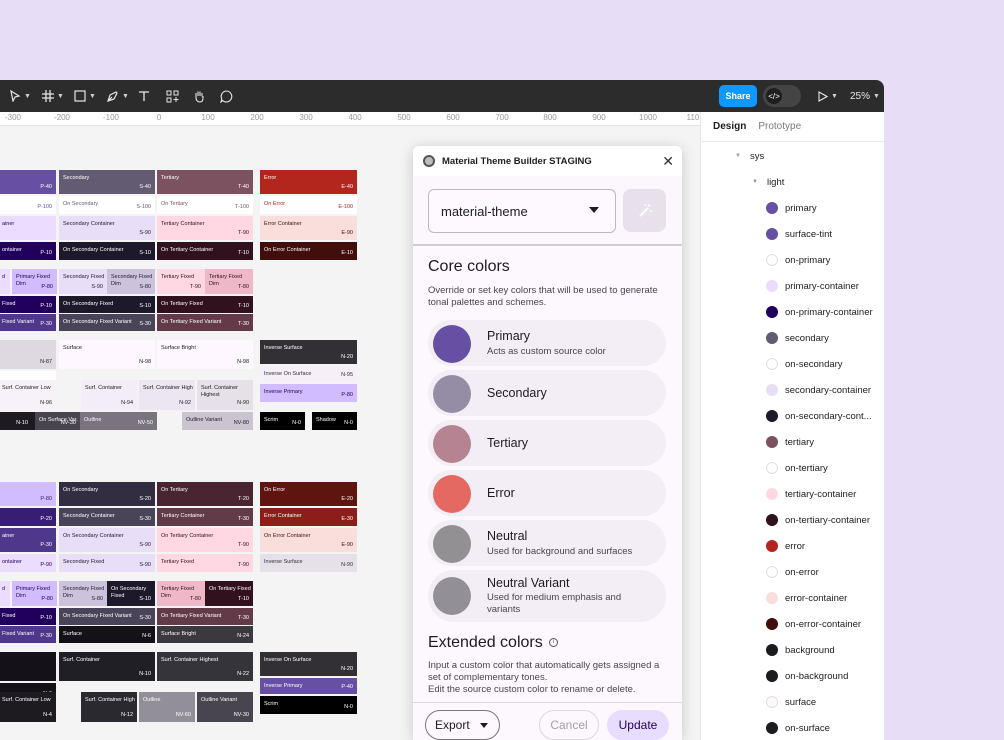 The width and height of the screenshot is (1004, 740). I want to click on move-tool: ▼, so click(20, 96).